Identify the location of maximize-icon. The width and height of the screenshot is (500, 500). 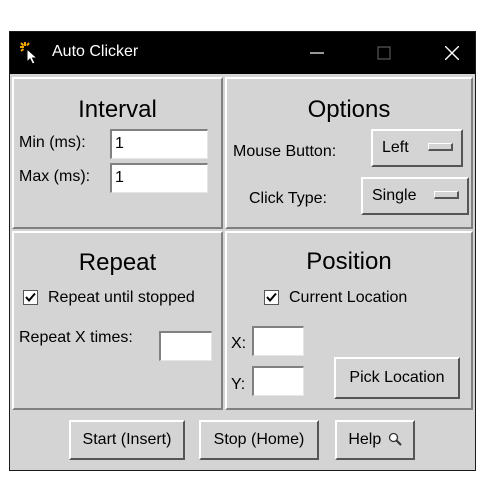
(384, 53).